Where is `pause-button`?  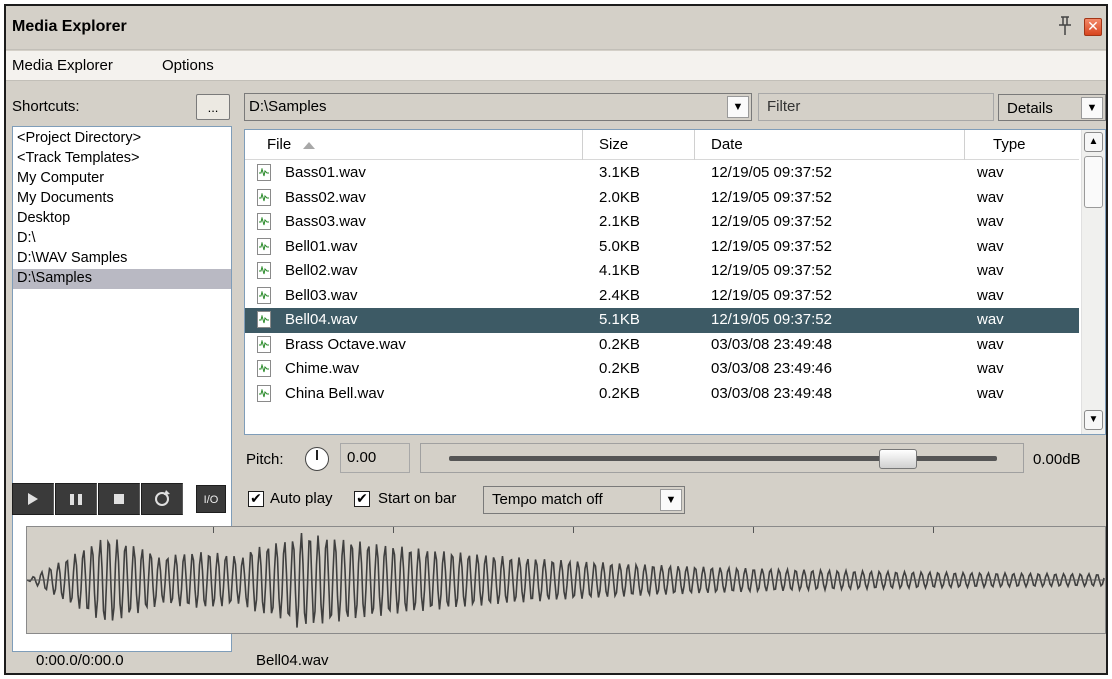 pause-button is located at coordinates (76, 499).